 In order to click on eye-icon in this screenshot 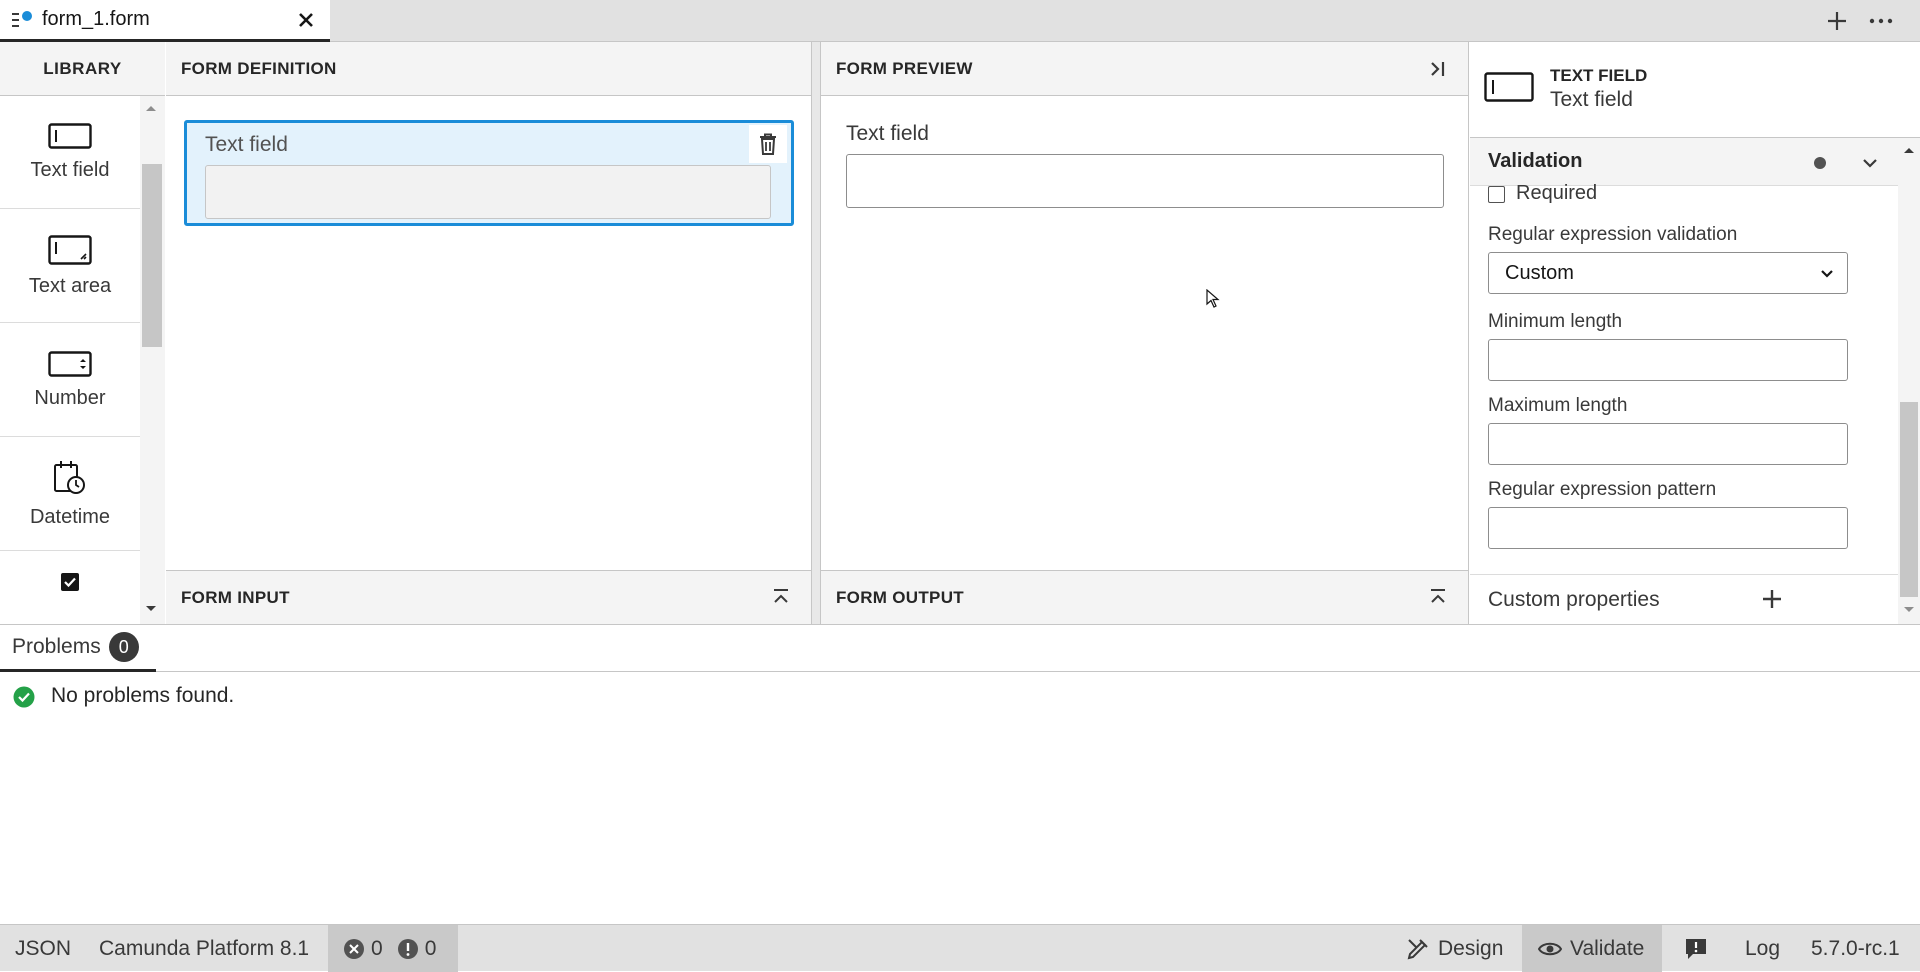, I will do `click(1554, 949)`.